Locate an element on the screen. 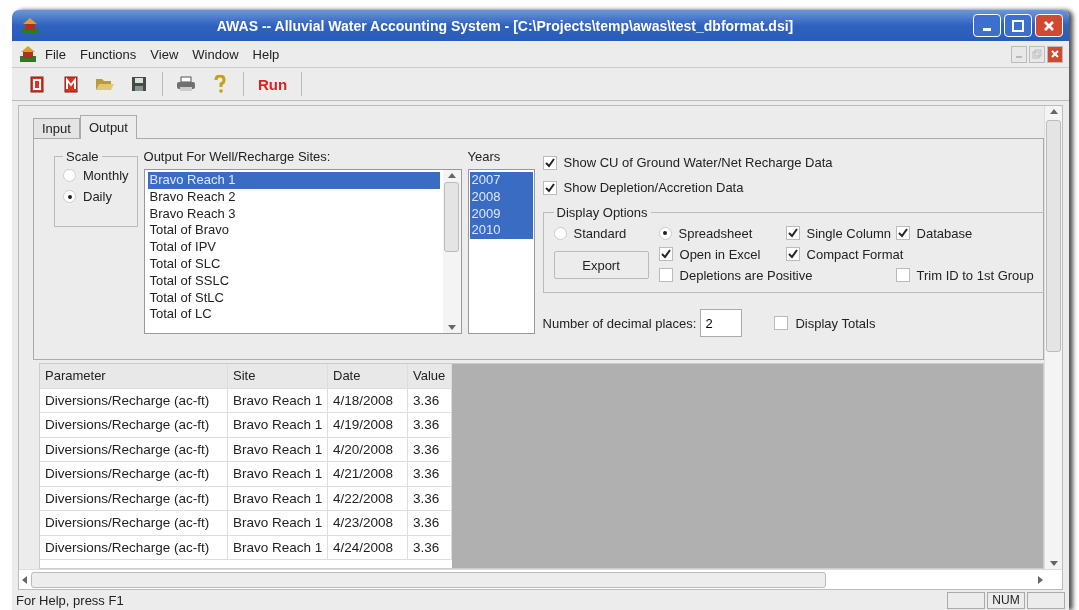 Image resolution: width=1079 pixels, height=610 pixels. years-list: 2007 2008 2009 2010 is located at coordinates (501, 251).